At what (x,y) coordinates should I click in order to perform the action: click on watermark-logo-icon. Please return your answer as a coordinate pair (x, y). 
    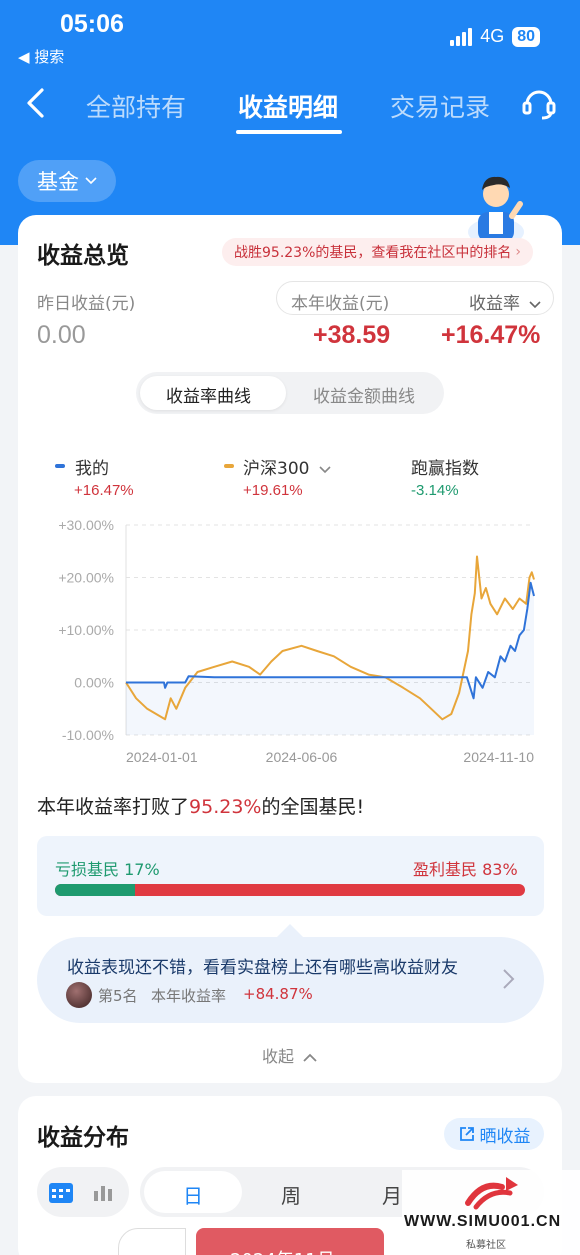
    Looking at the image, I should click on (491, 1193).